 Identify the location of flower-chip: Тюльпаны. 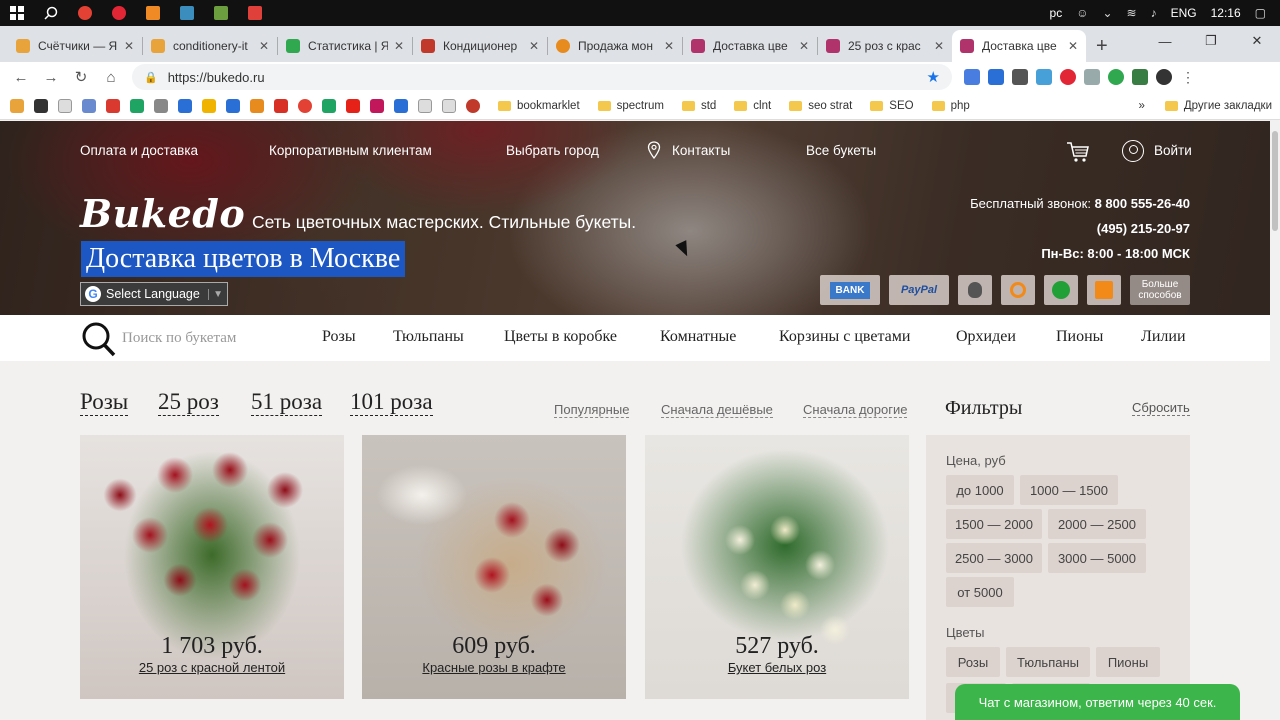
(1048, 662).